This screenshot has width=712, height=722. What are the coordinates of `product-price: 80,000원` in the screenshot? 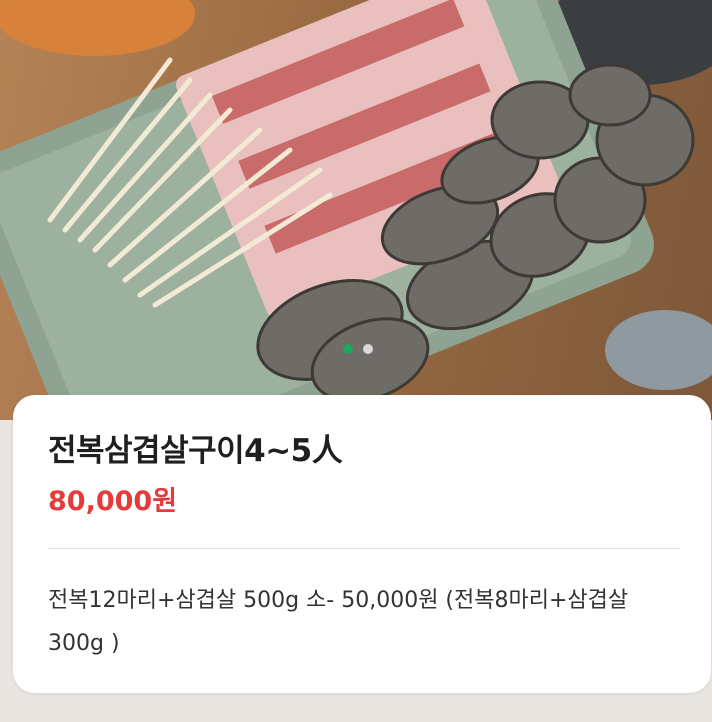 It's located at (113, 501).